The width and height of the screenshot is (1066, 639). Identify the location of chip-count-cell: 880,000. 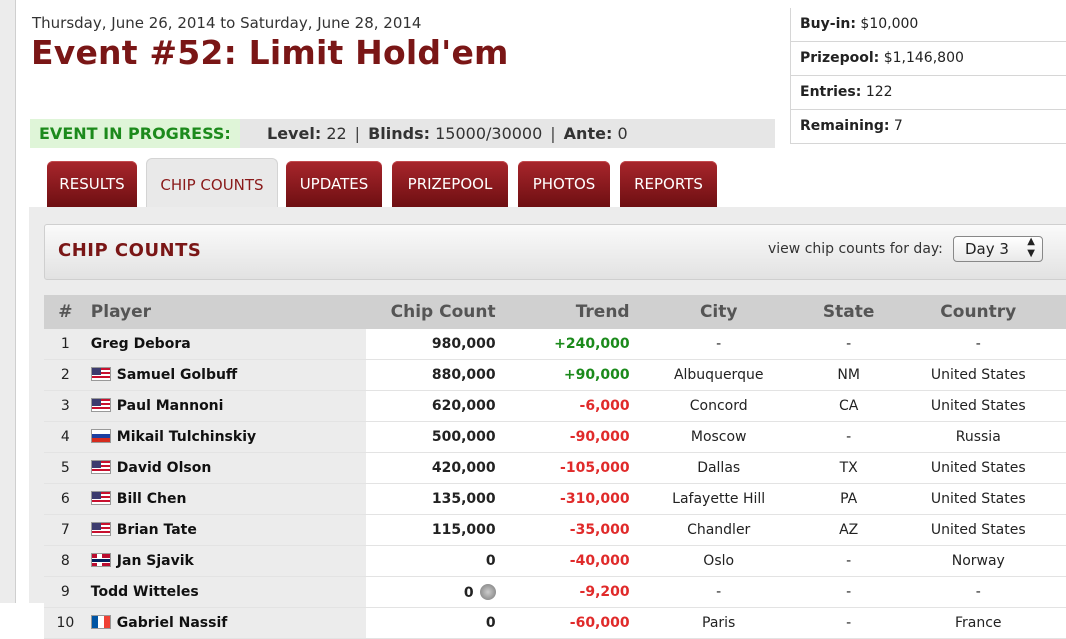
(430, 375).